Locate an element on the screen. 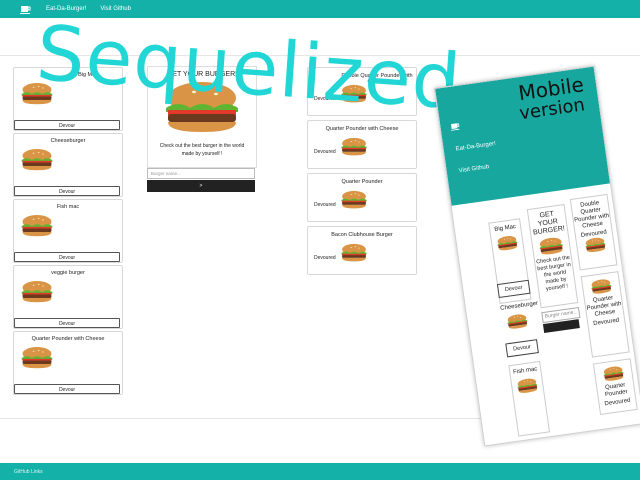 This screenshot has width=640, height=480. devoured-card: Quarter Pounder with Cheese Devoured is located at coordinates (362, 144).